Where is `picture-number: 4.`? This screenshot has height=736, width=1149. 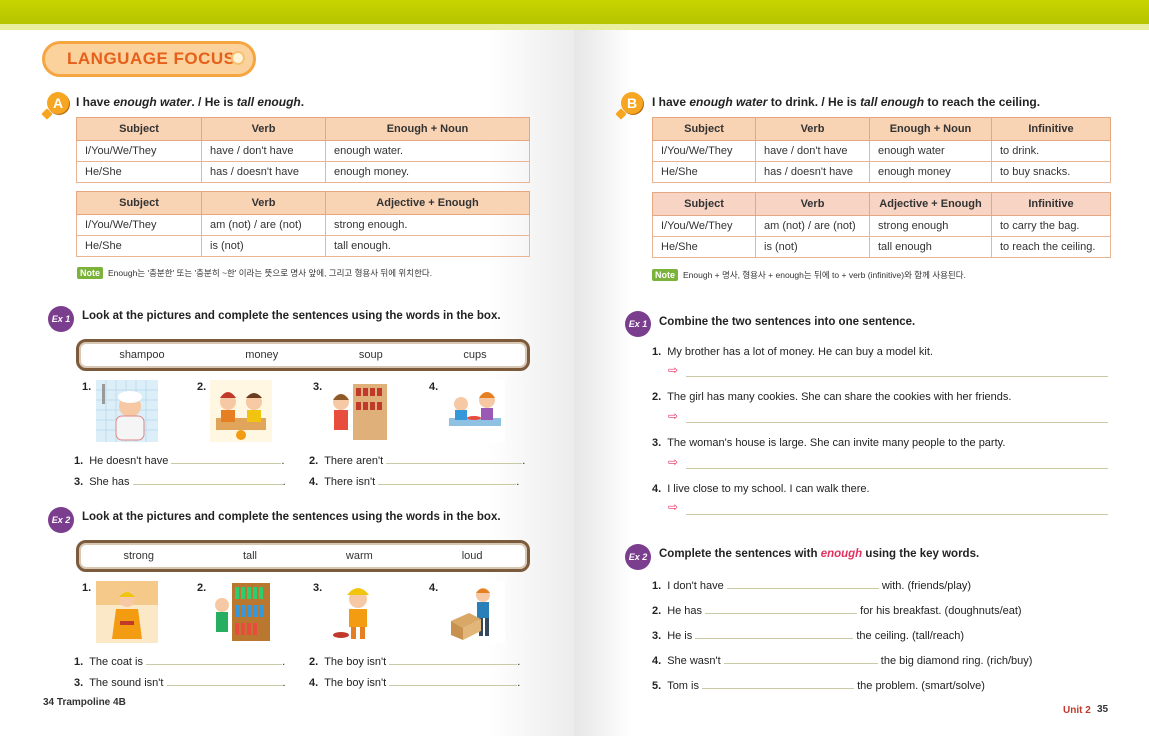
picture-number: 4. is located at coordinates (434, 387).